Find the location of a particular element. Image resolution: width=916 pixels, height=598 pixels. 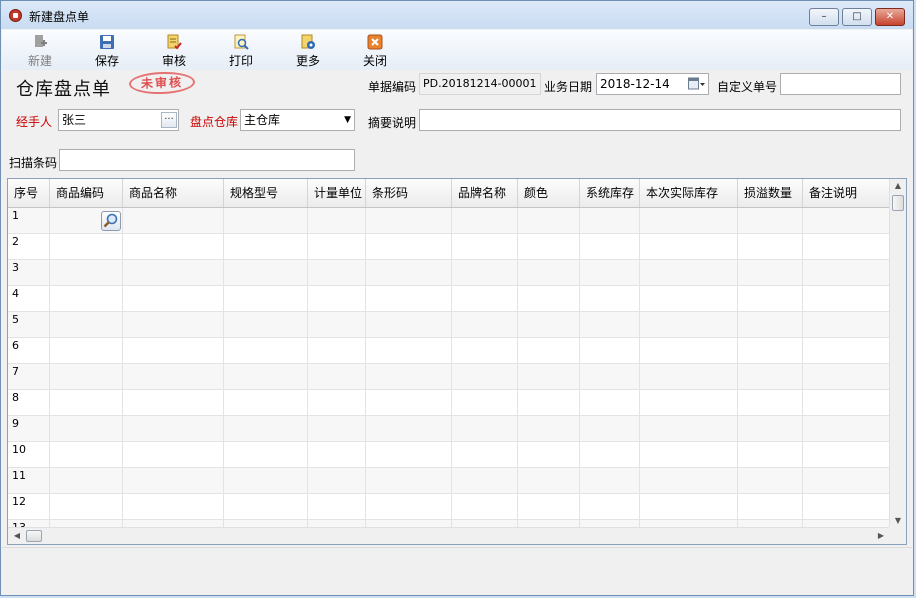

table-row: 1 is located at coordinates (449, 221).